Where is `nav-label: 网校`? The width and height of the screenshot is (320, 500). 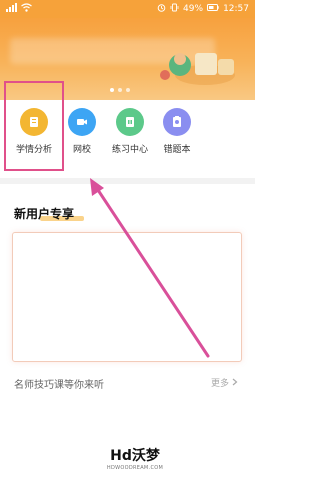
nav-label: 网校 is located at coordinates (81, 150).